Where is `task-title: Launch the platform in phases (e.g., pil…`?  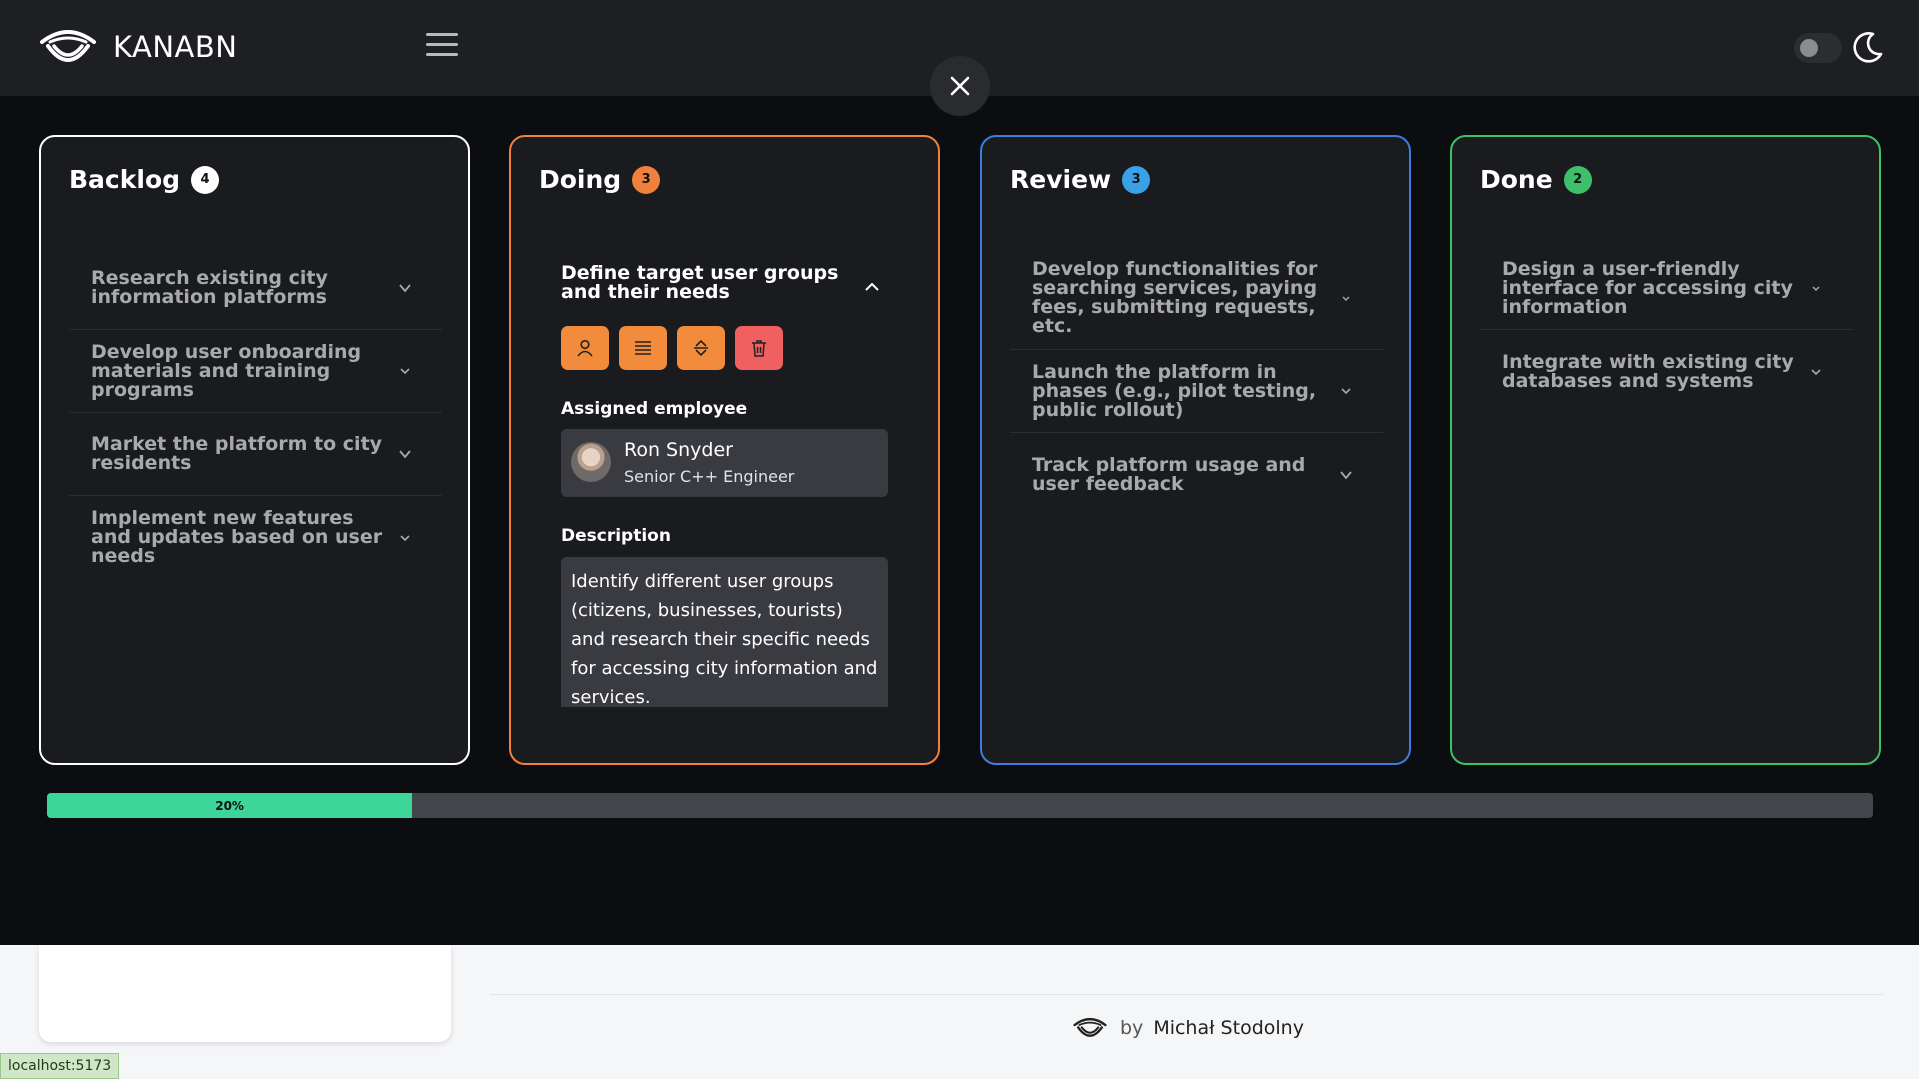 task-title: Launch the platform in phases (e.g., pil… is located at coordinates (1174, 390).